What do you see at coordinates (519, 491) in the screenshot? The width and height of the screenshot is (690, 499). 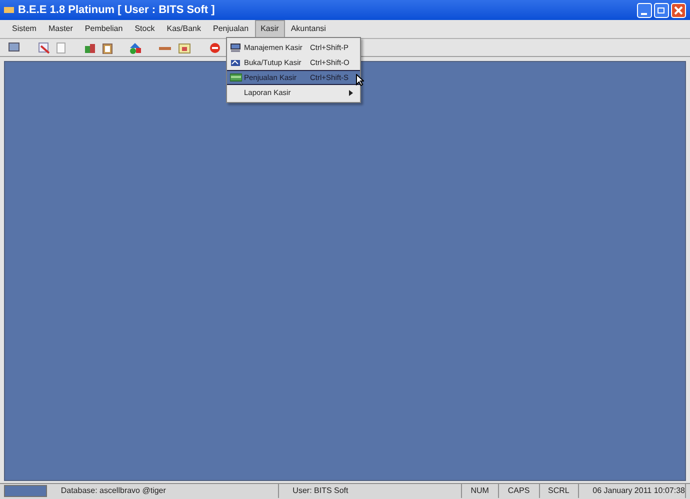 I see `status-panel: CAPS` at bounding box center [519, 491].